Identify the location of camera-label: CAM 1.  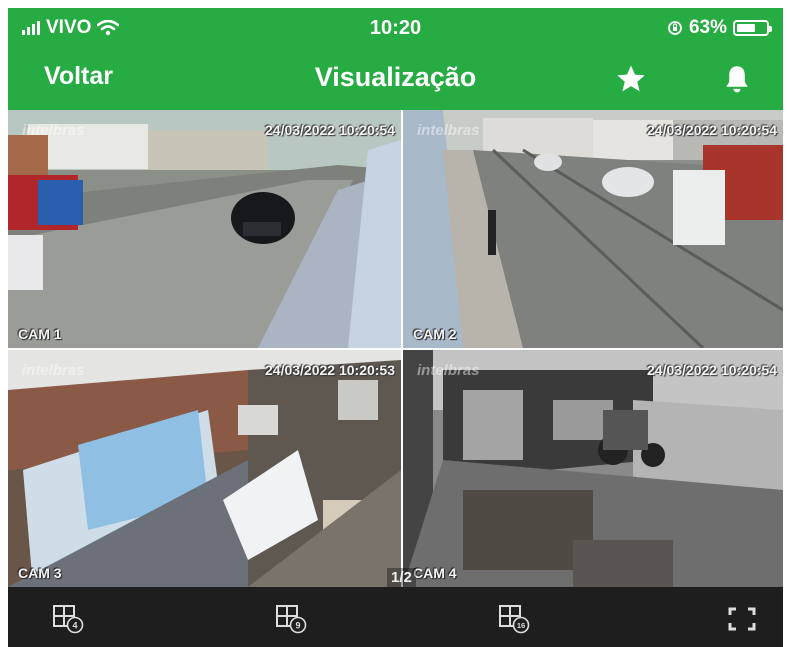
(40, 334).